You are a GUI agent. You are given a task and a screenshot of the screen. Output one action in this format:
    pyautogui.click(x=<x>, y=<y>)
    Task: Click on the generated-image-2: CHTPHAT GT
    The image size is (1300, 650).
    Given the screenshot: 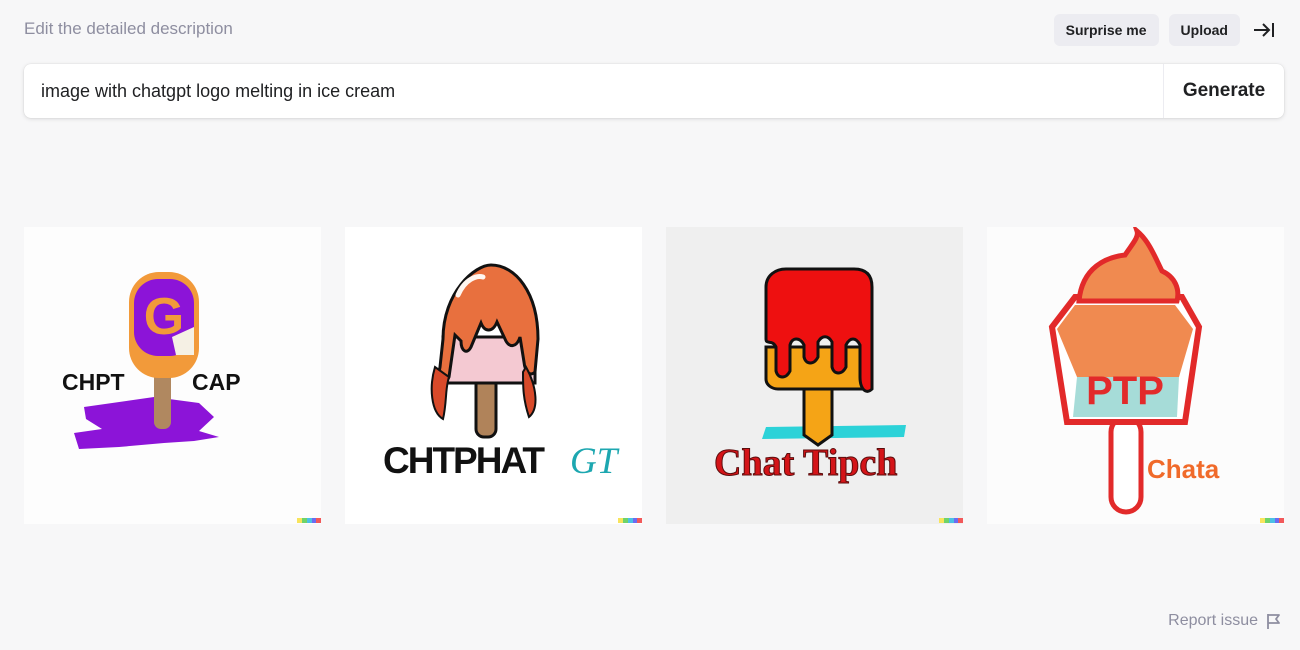 What is the action you would take?
    pyautogui.click(x=493, y=375)
    